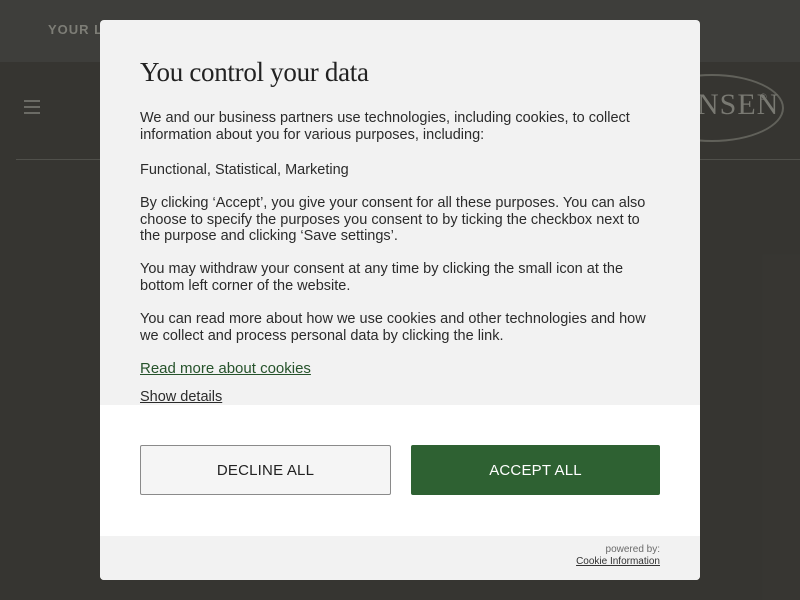 The width and height of the screenshot is (800, 600). Describe the element at coordinates (400, 558) in the screenshot. I see `dialog-footer: powered by: Cookie Information` at that location.